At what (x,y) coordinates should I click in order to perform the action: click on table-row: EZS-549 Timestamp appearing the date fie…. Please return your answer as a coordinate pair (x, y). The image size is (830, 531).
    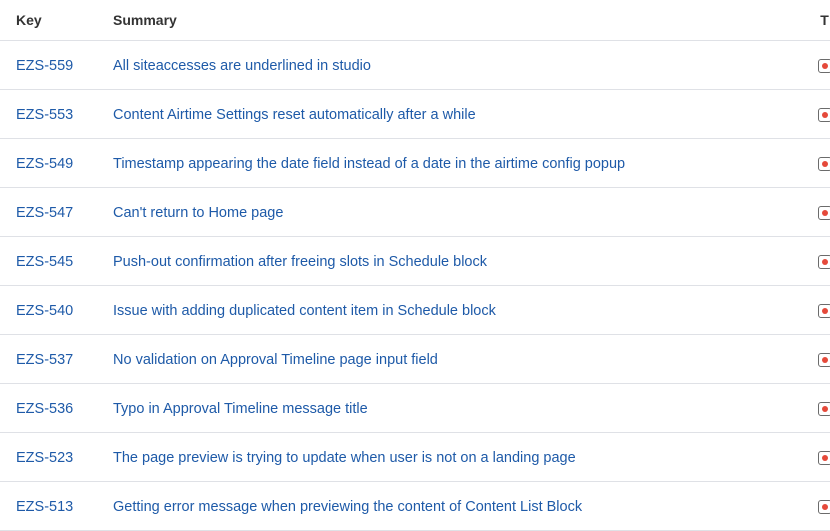
    Looking at the image, I should click on (415, 163).